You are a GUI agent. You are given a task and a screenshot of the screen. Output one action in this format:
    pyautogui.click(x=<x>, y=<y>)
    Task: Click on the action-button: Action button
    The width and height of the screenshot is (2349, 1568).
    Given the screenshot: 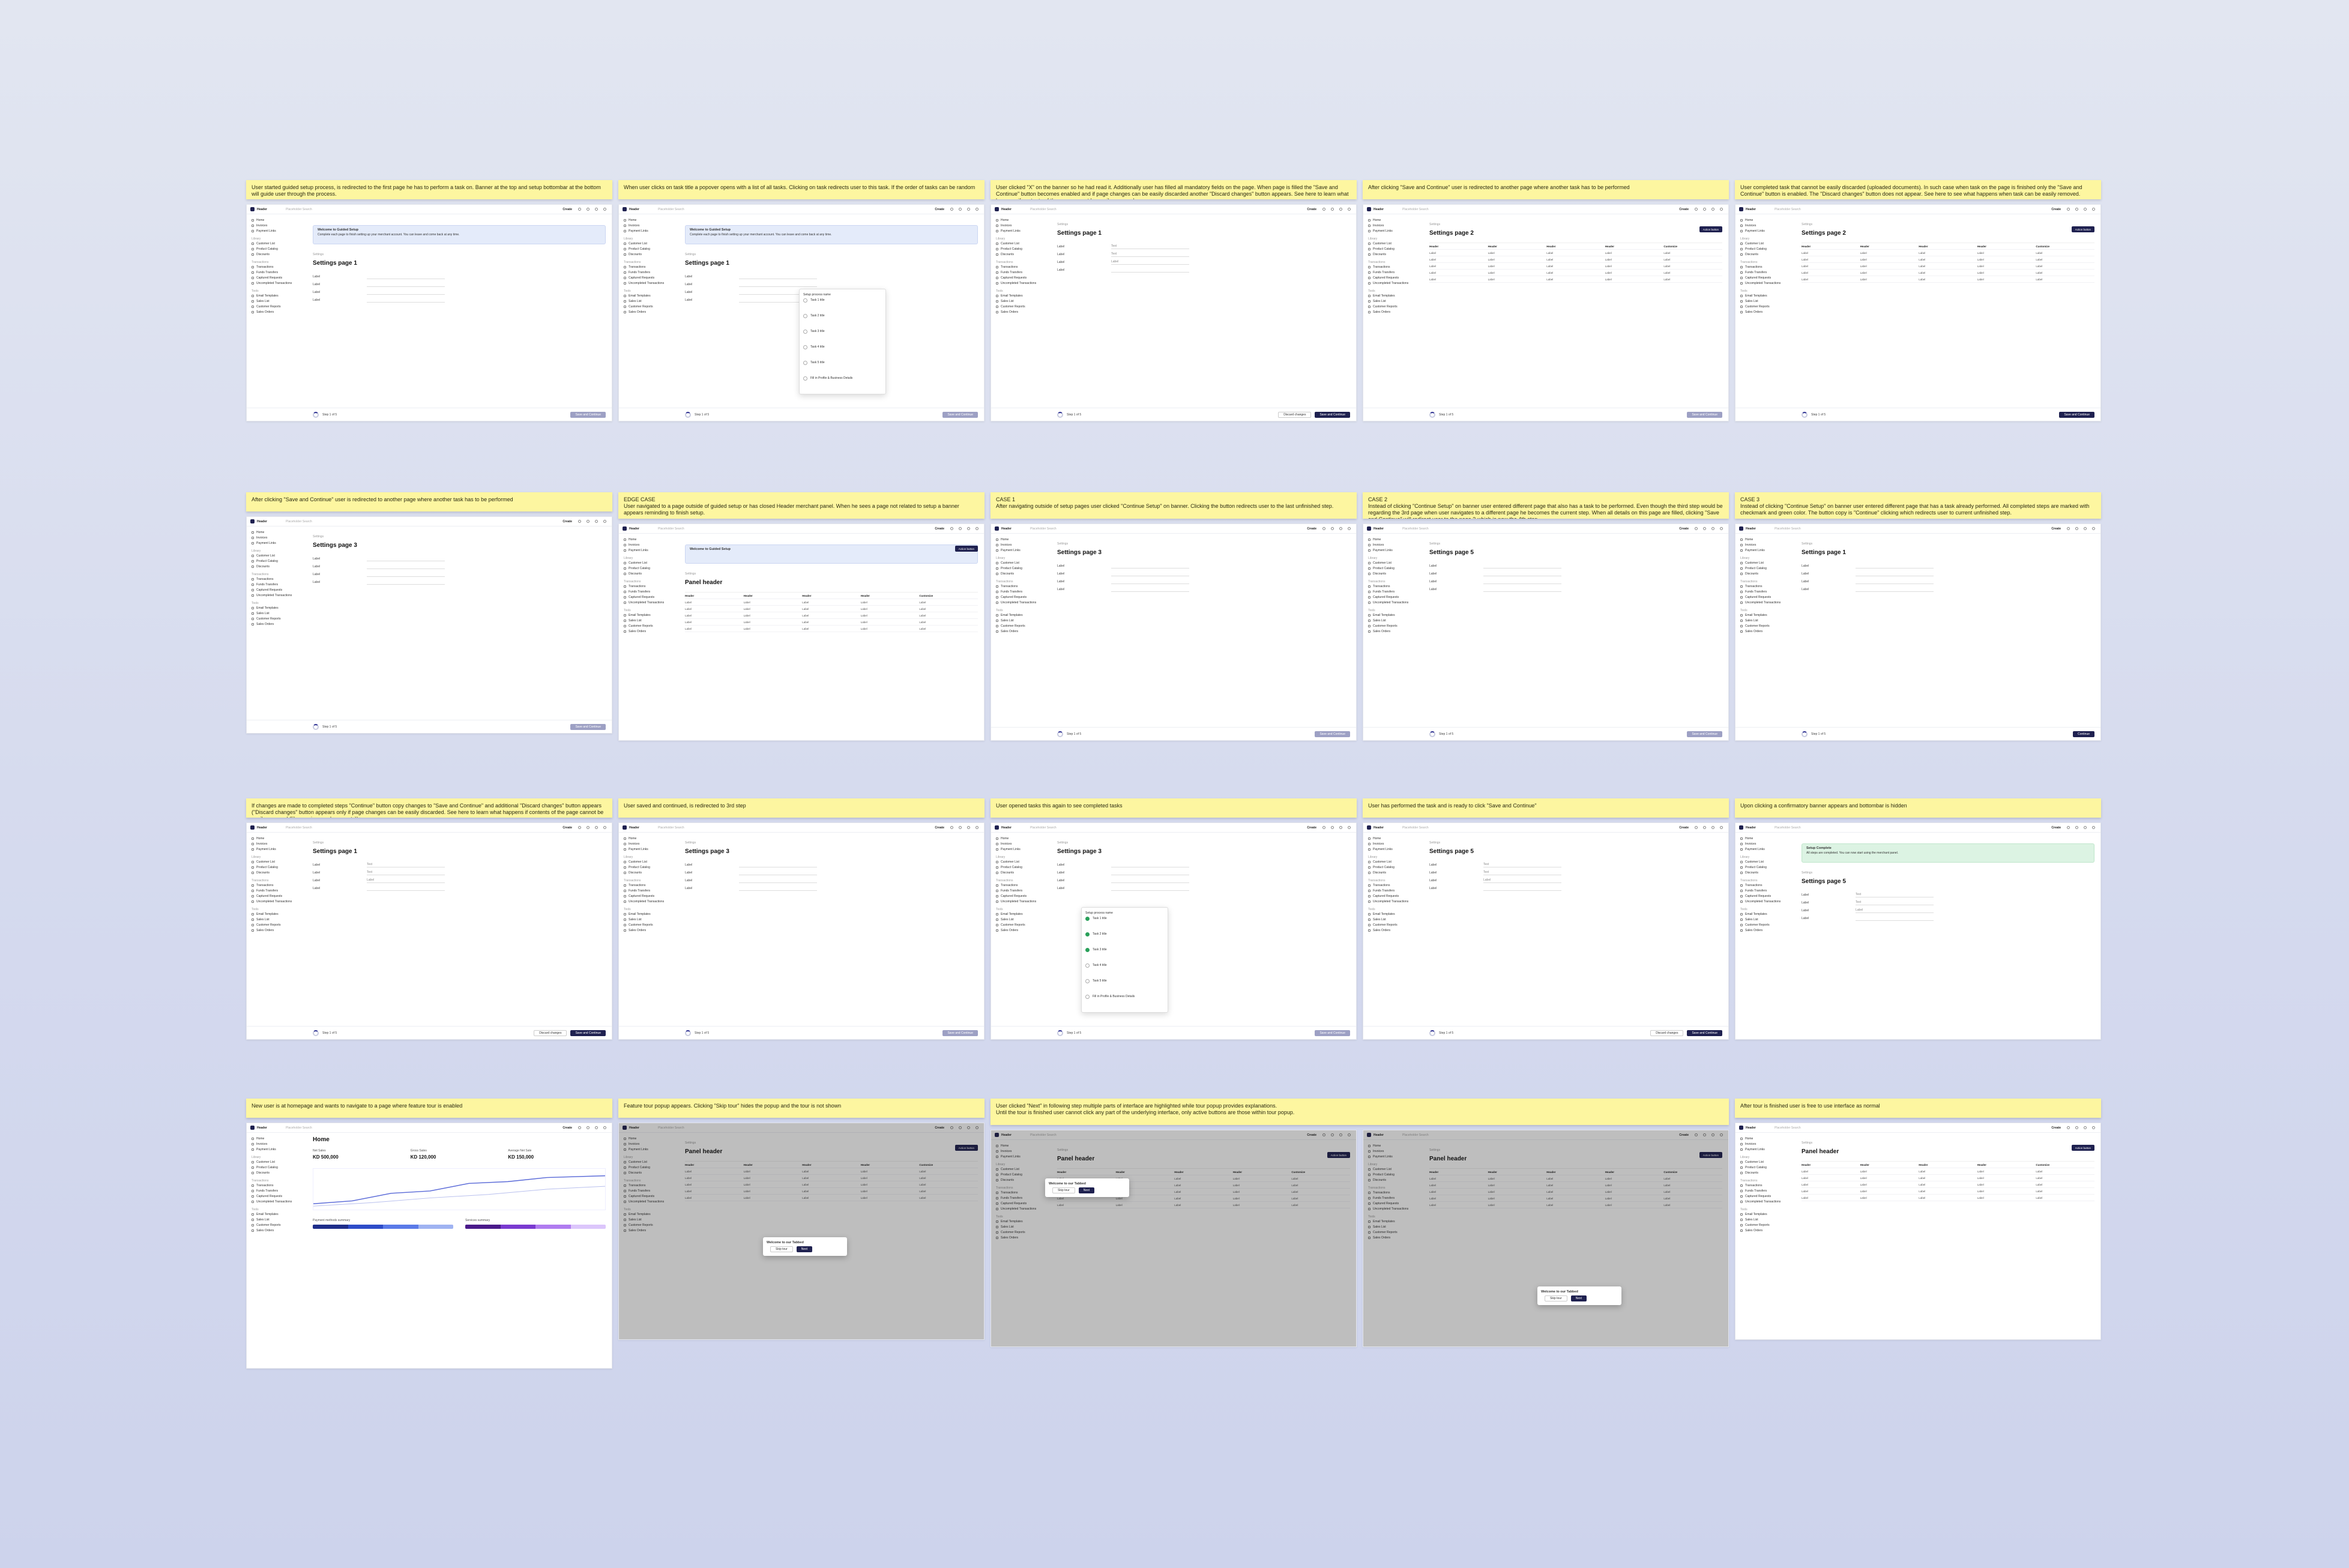 What is the action you would take?
    pyautogui.click(x=2082, y=229)
    